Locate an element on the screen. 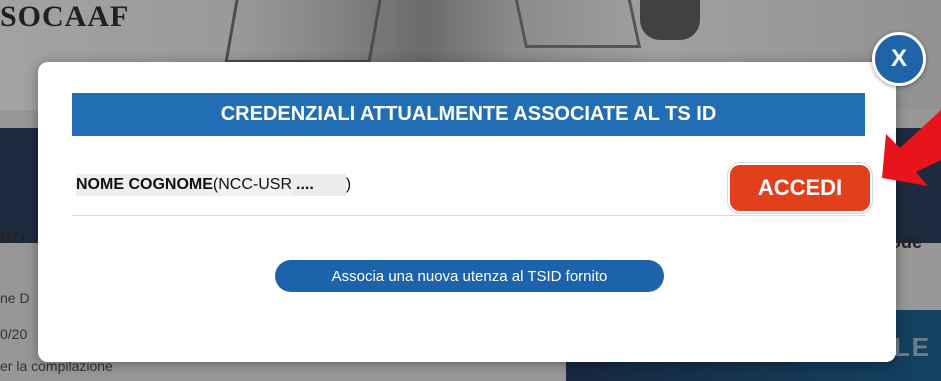  associate-new-user-button: Associa una nuova utenza al TSID fornito is located at coordinates (469, 276).